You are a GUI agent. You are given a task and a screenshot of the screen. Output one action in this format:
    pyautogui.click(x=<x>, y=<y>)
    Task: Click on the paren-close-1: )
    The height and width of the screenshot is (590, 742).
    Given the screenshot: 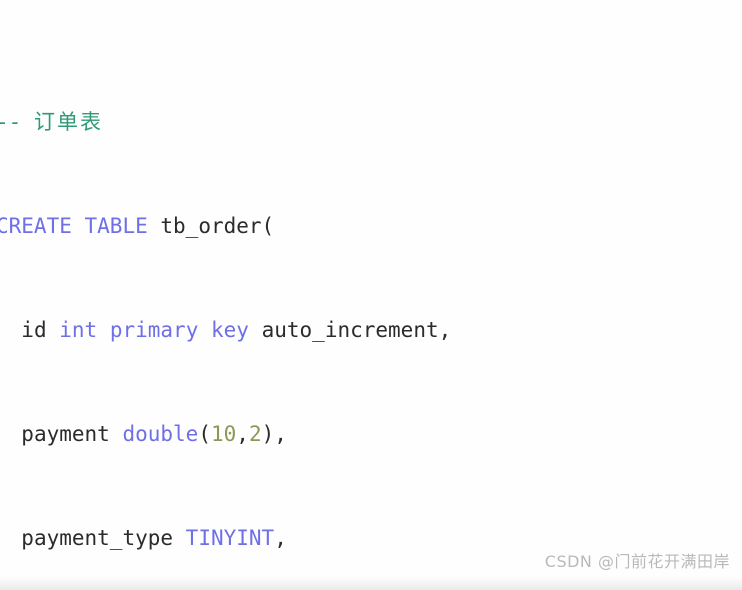 What is the action you would take?
    pyautogui.click(x=268, y=434)
    